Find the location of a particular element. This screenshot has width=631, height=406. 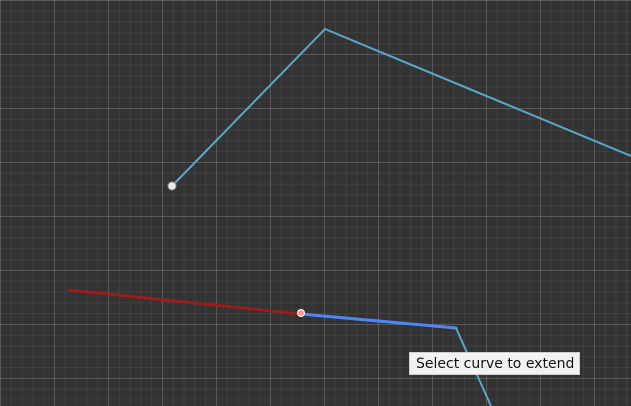

extension-snap-point is located at coordinates (301, 313).